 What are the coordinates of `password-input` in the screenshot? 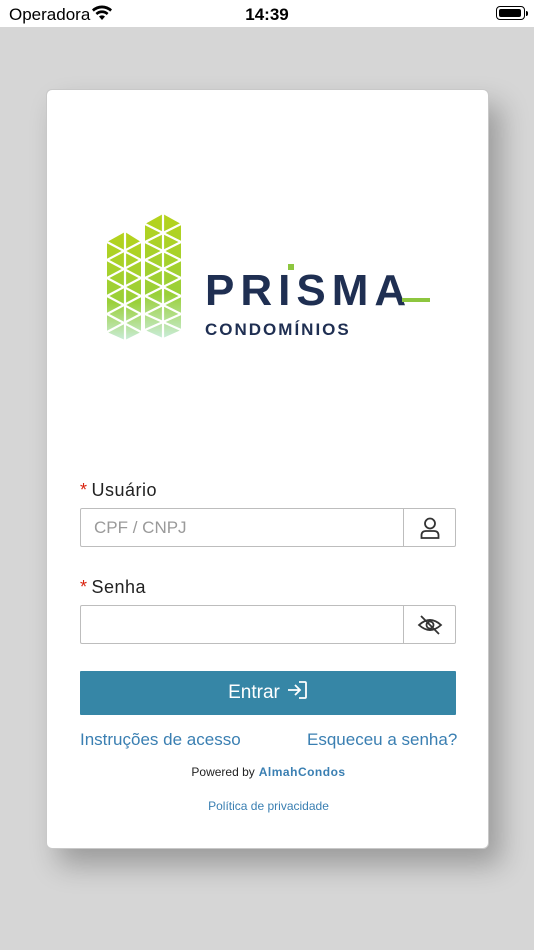 It's located at (242, 624).